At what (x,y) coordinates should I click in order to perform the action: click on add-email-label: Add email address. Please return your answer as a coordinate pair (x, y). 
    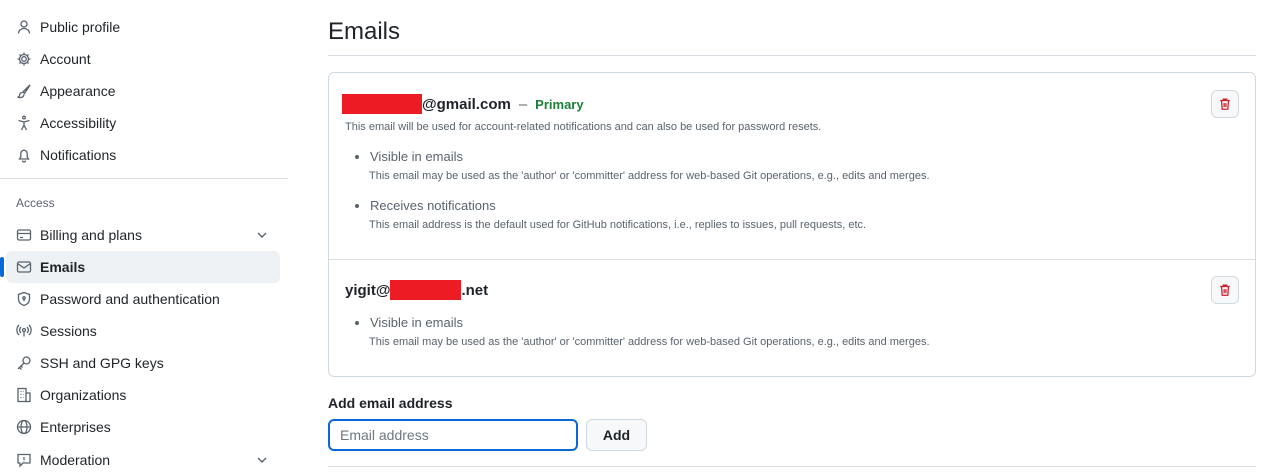
    Looking at the image, I should click on (390, 403).